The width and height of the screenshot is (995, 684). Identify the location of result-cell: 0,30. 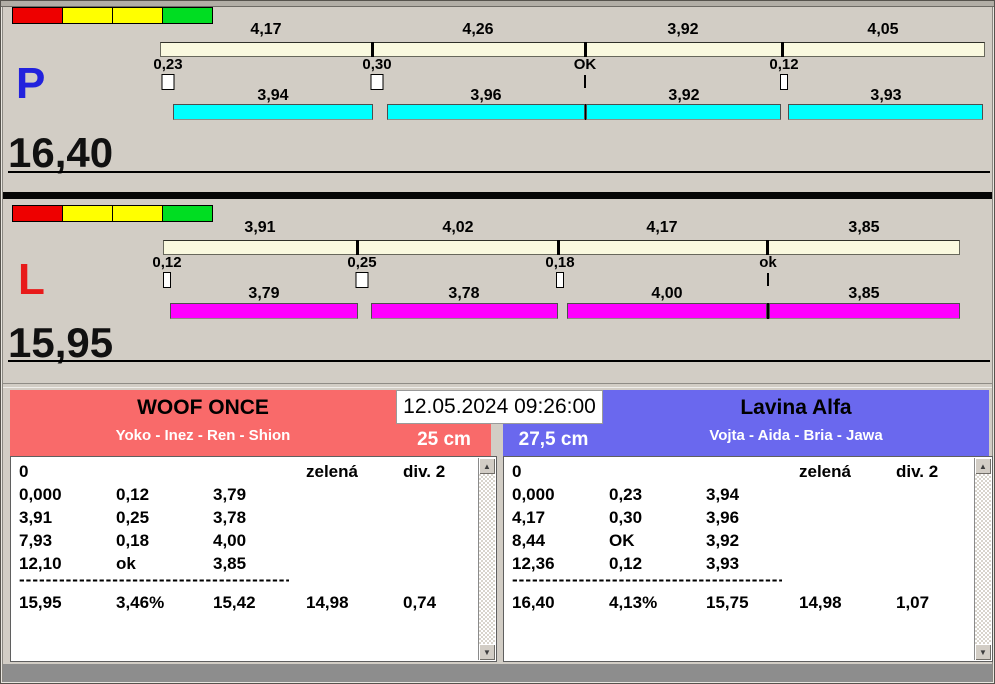
(626, 517).